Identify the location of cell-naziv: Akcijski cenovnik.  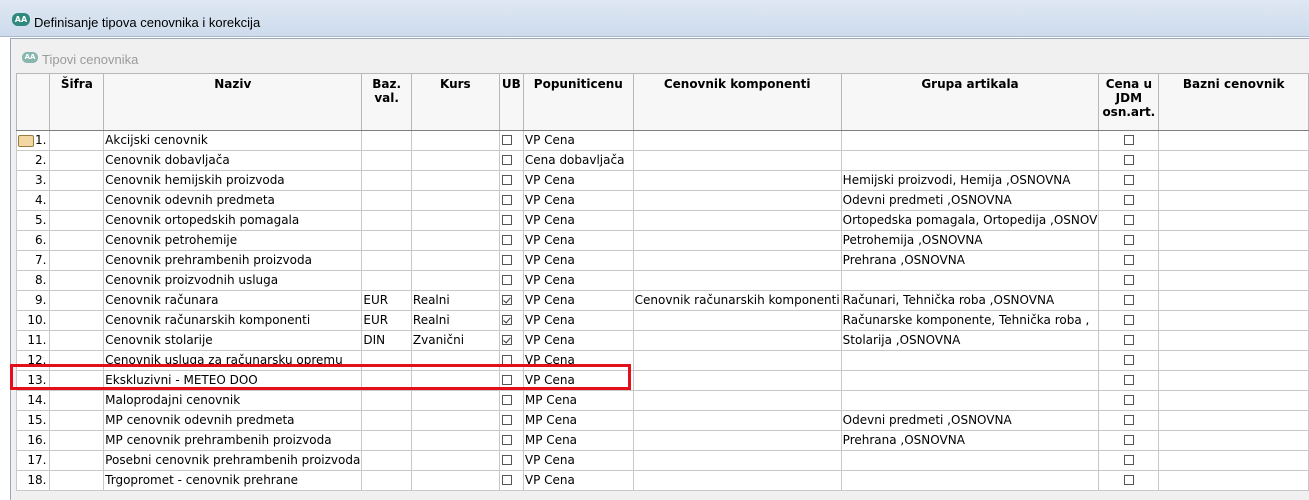
(233, 140).